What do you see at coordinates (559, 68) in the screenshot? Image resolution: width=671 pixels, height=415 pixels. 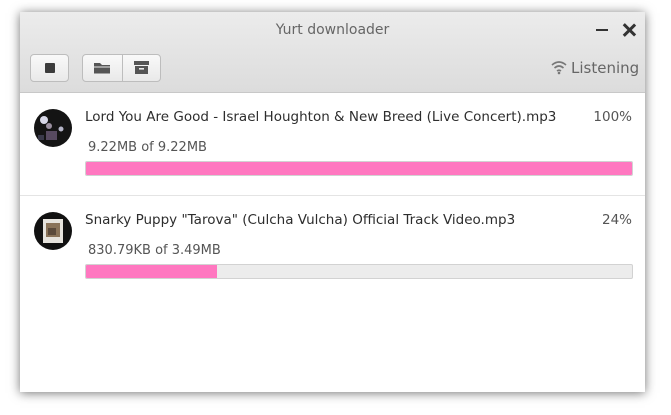 I see `wifi-icon` at bounding box center [559, 68].